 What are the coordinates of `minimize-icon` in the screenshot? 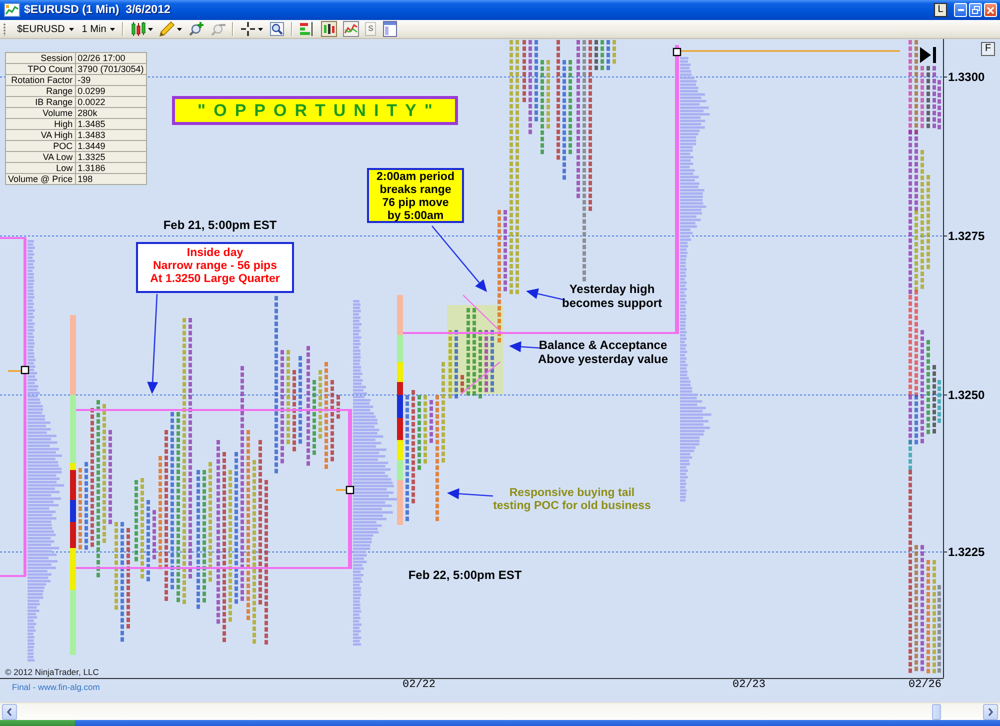 It's located at (961, 10).